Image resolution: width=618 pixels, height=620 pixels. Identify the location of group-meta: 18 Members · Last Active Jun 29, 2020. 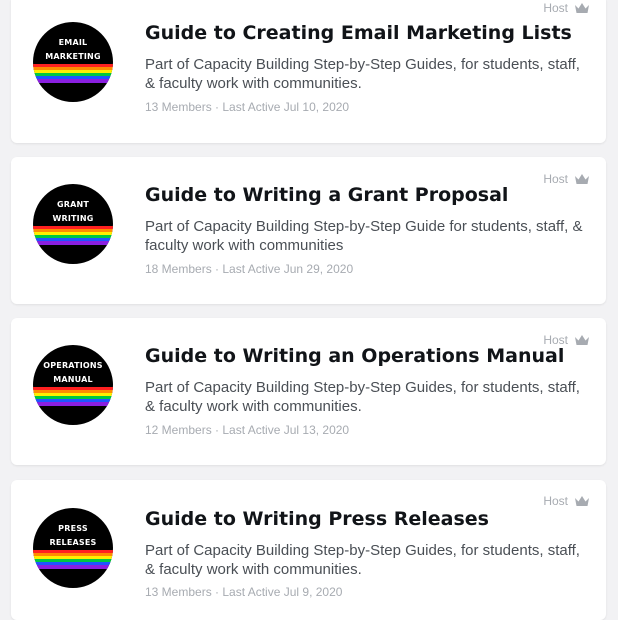
(249, 269).